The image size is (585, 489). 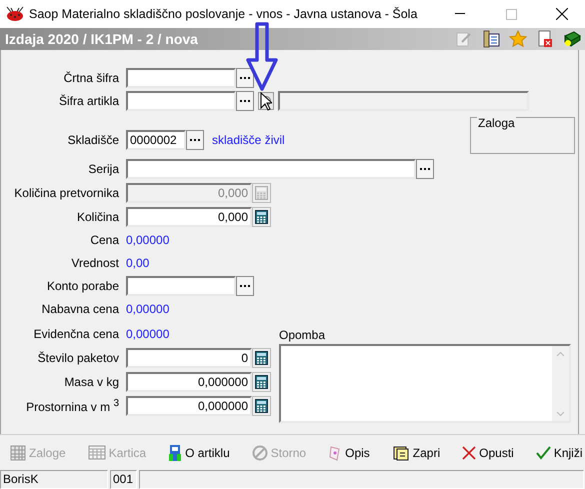 What do you see at coordinates (560, 383) in the screenshot?
I see `scrollbar` at bounding box center [560, 383].